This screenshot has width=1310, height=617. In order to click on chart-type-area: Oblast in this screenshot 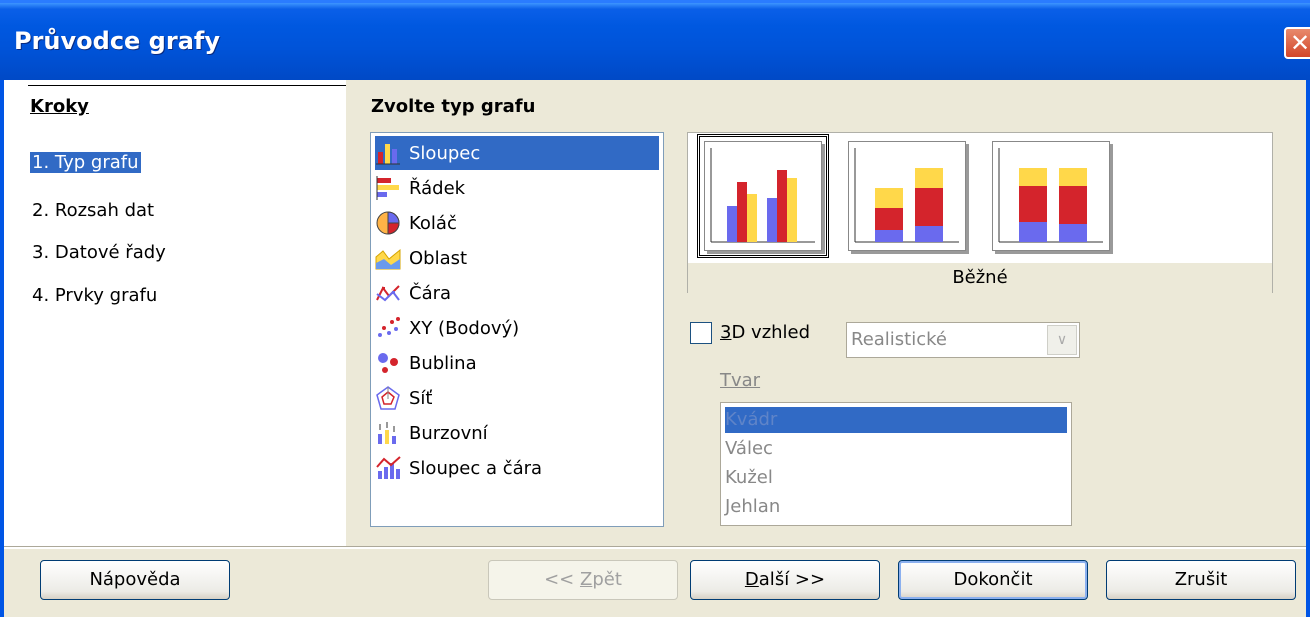, I will do `click(517, 258)`.